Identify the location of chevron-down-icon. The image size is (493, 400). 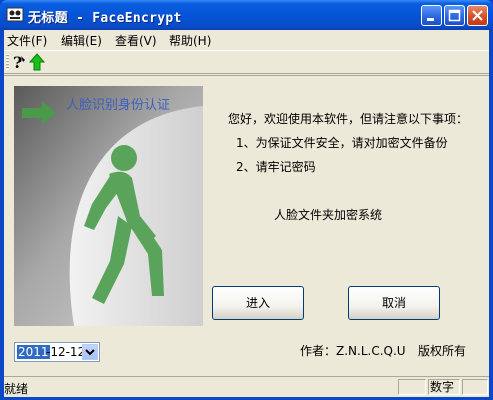
(90, 352).